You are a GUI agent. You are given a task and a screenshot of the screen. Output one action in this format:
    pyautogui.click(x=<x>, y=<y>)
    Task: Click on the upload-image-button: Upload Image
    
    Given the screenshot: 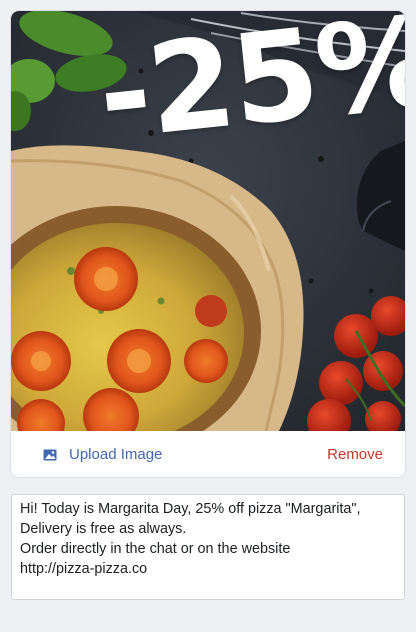 What is the action you would take?
    pyautogui.click(x=102, y=454)
    